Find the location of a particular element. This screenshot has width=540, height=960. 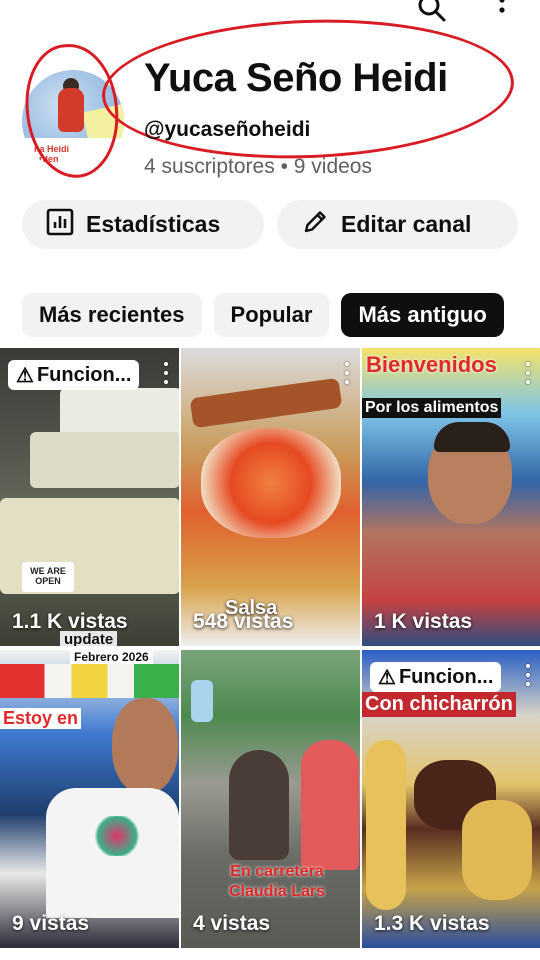

video-caption: Por los alimentos is located at coordinates (432, 408).